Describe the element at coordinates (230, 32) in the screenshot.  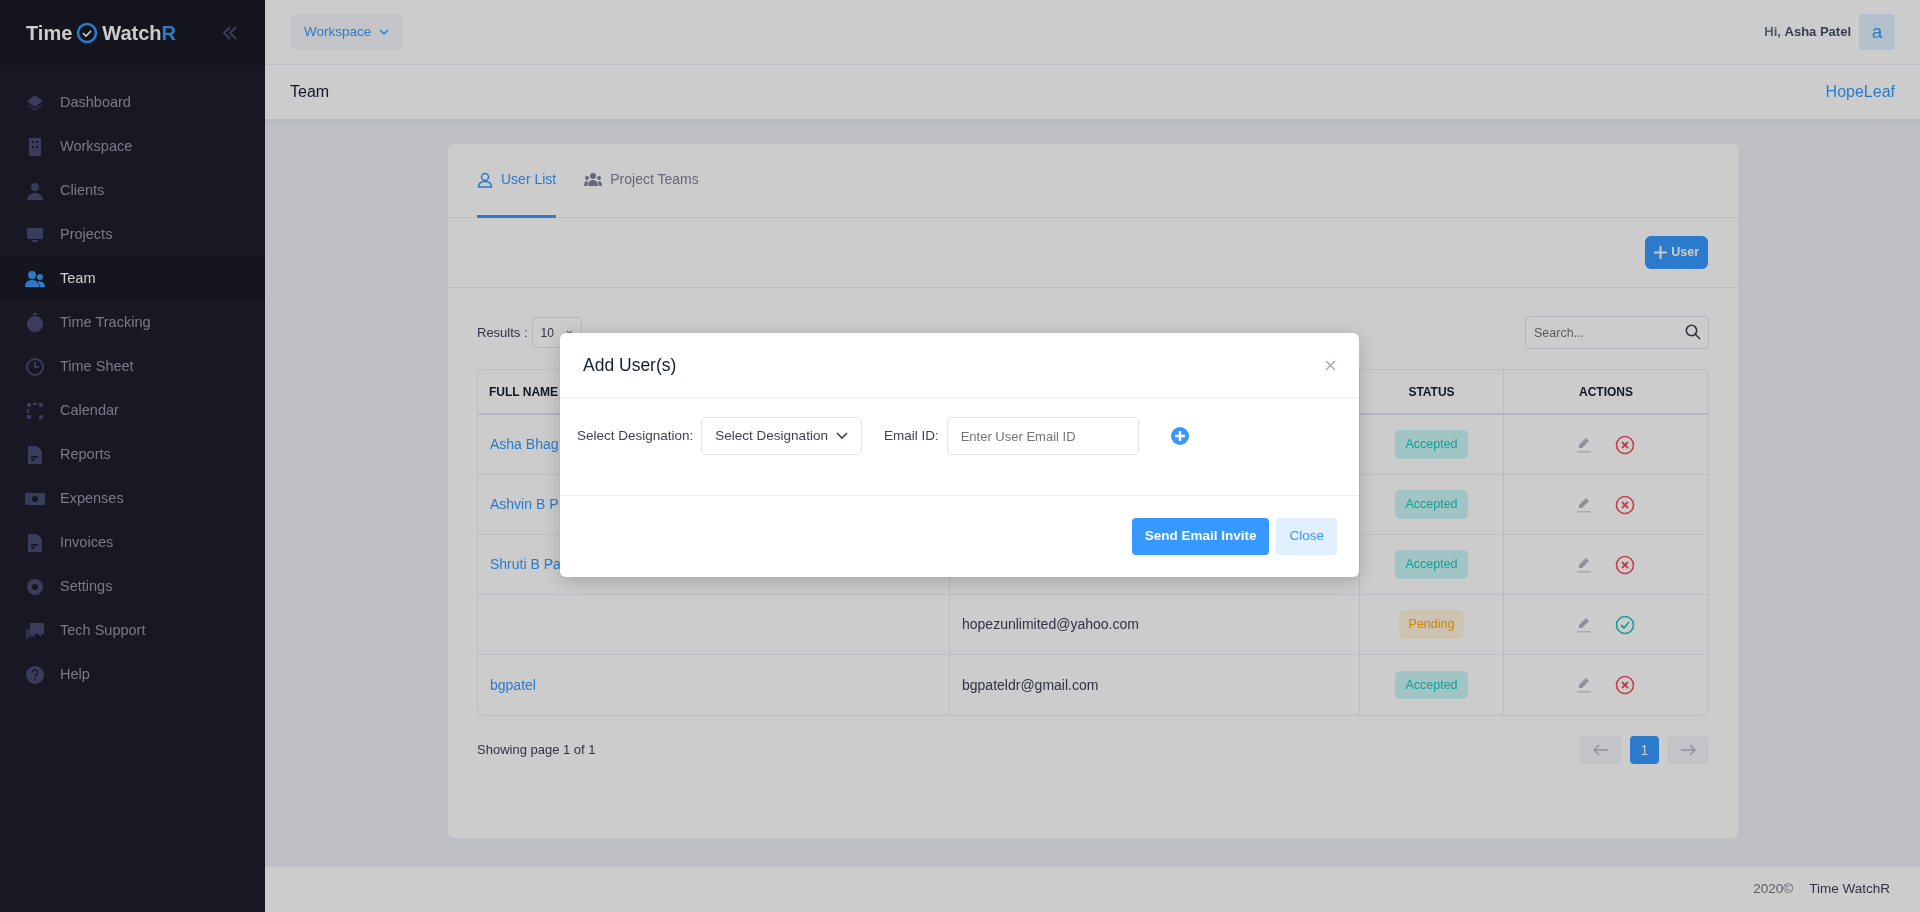
I see `collapse-icon` at that location.